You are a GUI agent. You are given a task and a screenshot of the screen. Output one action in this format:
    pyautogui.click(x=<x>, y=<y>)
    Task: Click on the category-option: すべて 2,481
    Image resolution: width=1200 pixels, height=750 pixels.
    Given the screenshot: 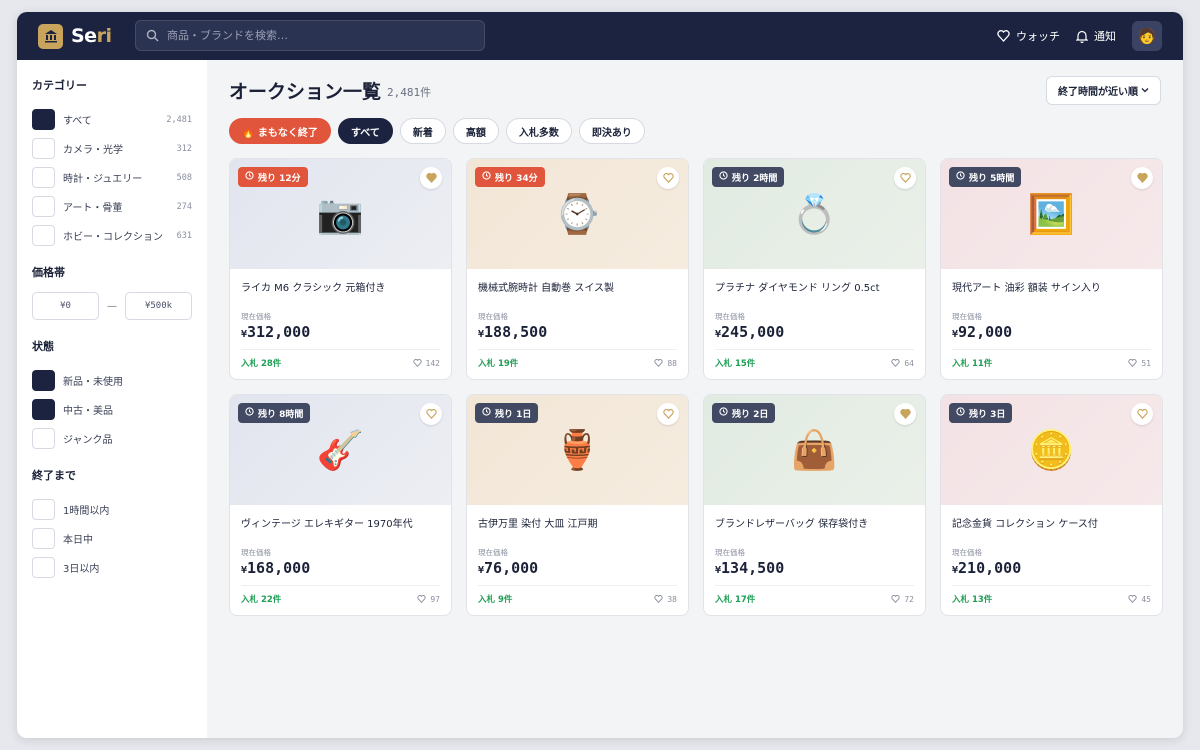 What is the action you would take?
    pyautogui.click(x=112, y=119)
    